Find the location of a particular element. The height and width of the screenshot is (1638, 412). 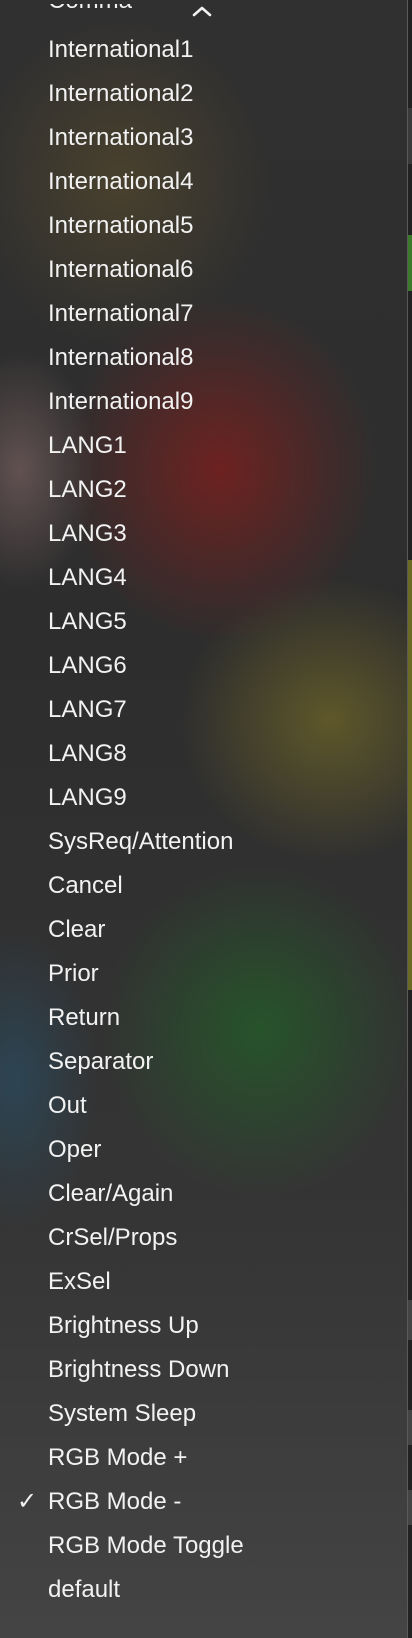

menu-item-label: LANG6 is located at coordinates (87, 665).